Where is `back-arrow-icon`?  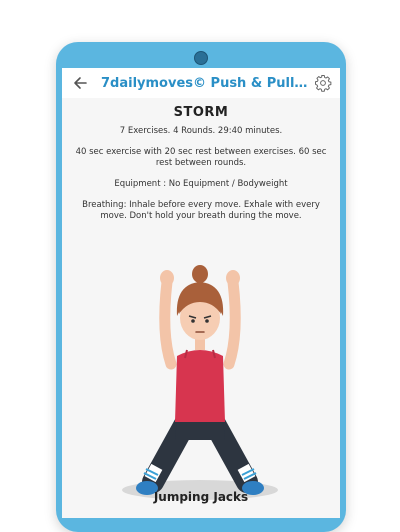
back-arrow-icon is located at coordinates (80, 83).